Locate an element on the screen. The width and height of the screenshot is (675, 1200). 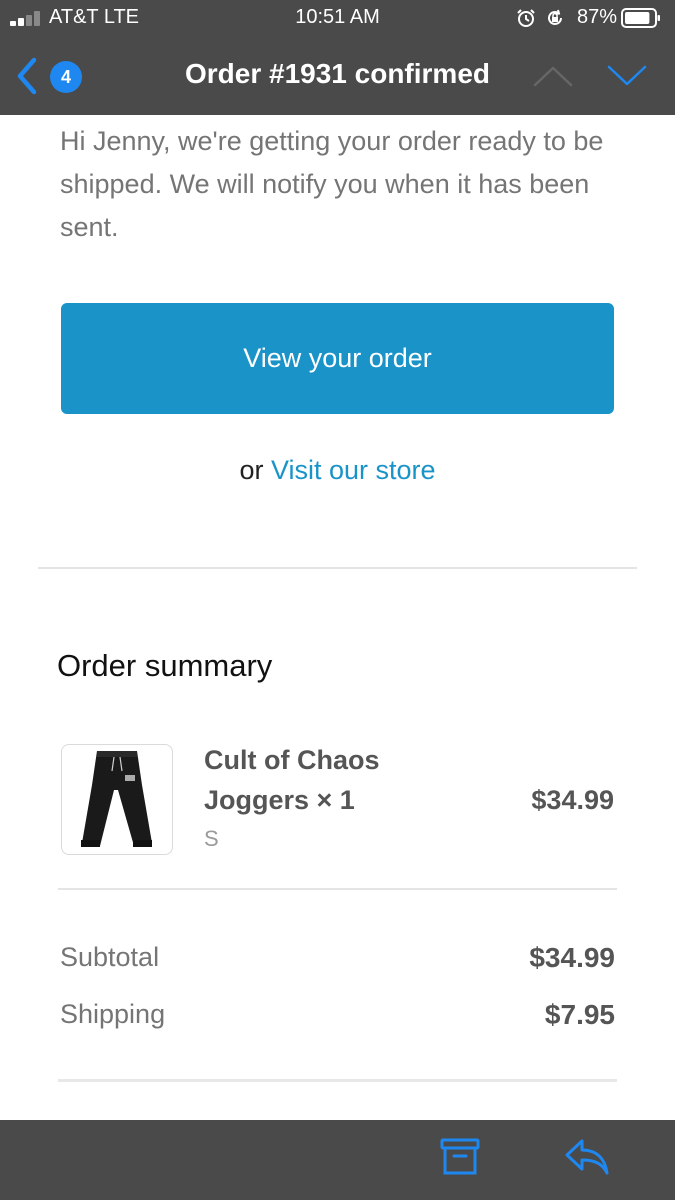
status-bar: AT&T LTE 10:51 AM 87% is located at coordinates (337, 18).